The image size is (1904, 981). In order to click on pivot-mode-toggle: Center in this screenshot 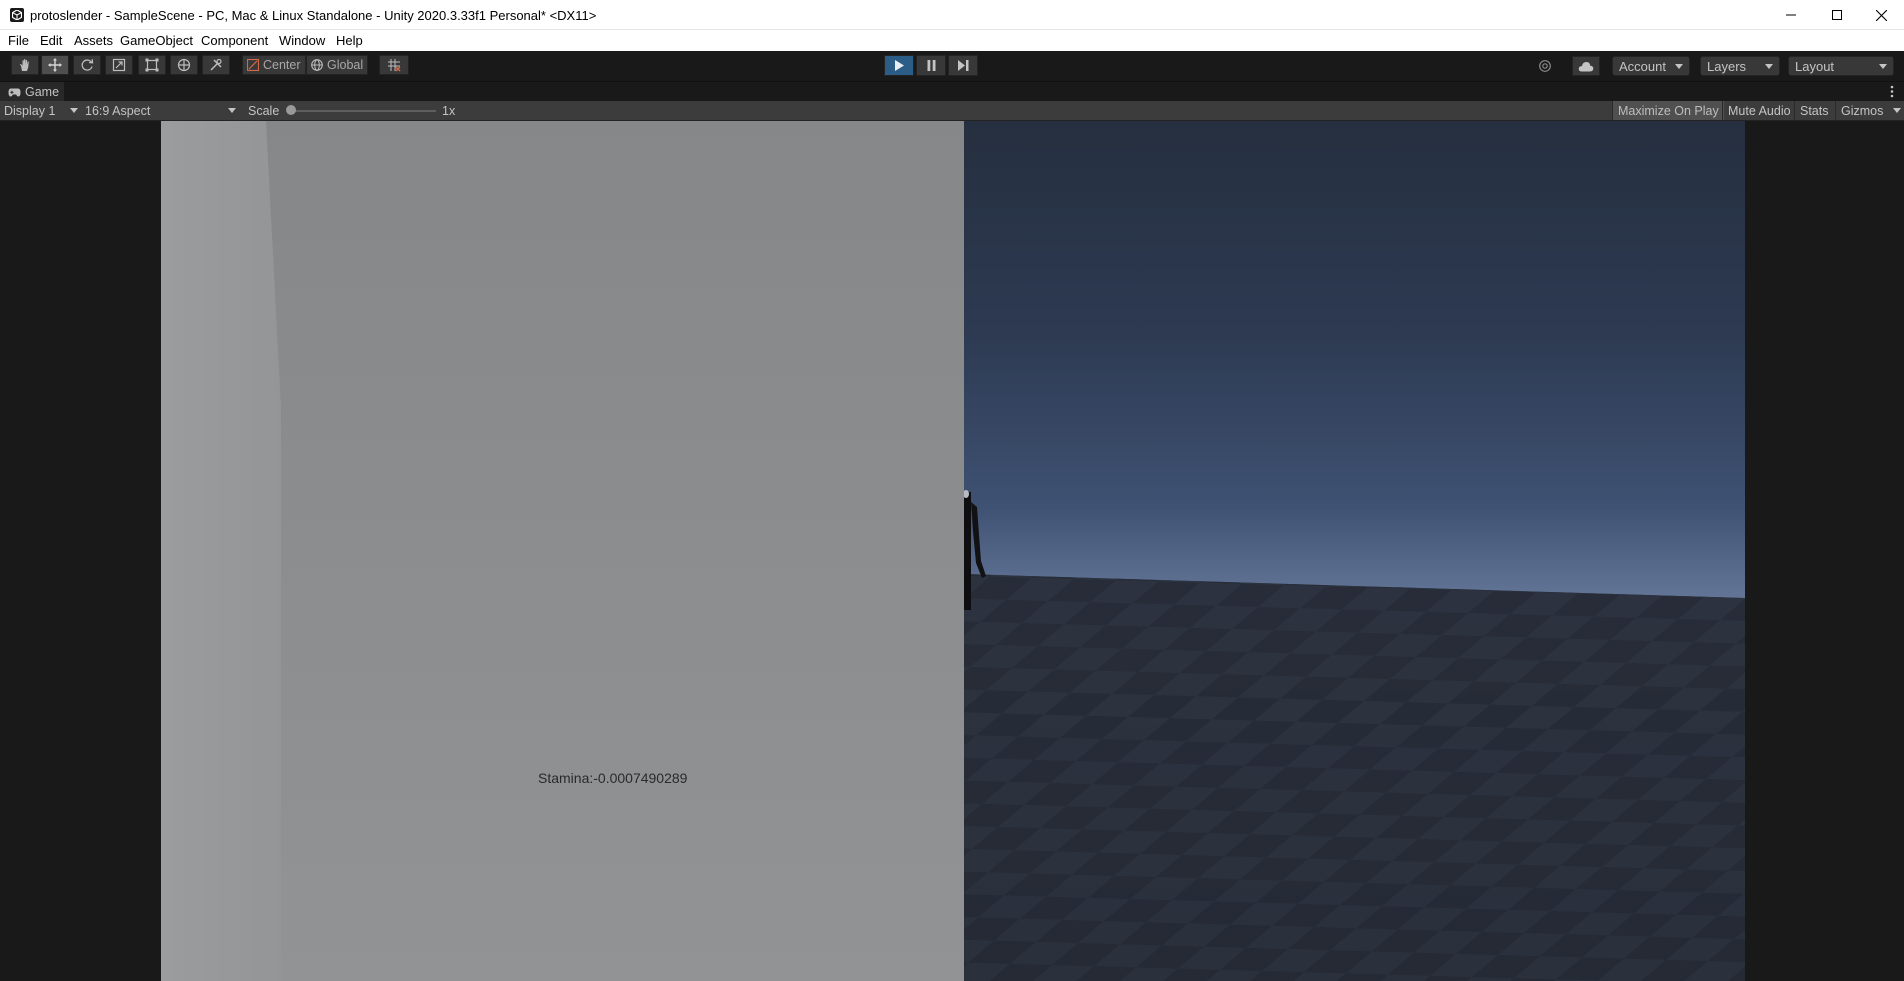, I will do `click(274, 65)`.